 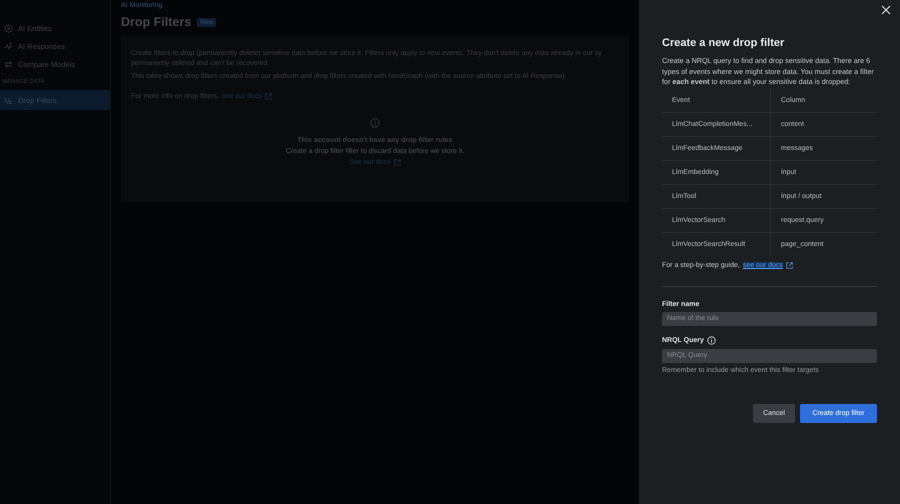 I want to click on drawer-title: Create a new drop filter, so click(x=724, y=43).